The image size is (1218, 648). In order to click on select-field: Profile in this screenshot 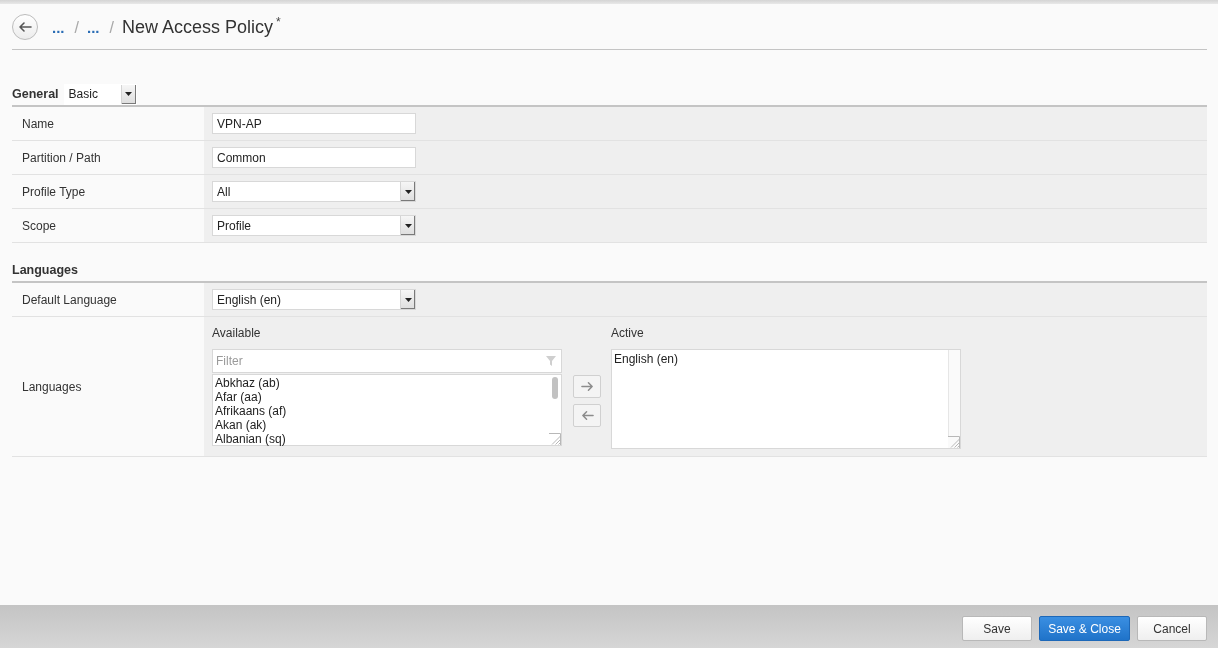, I will do `click(314, 225)`.